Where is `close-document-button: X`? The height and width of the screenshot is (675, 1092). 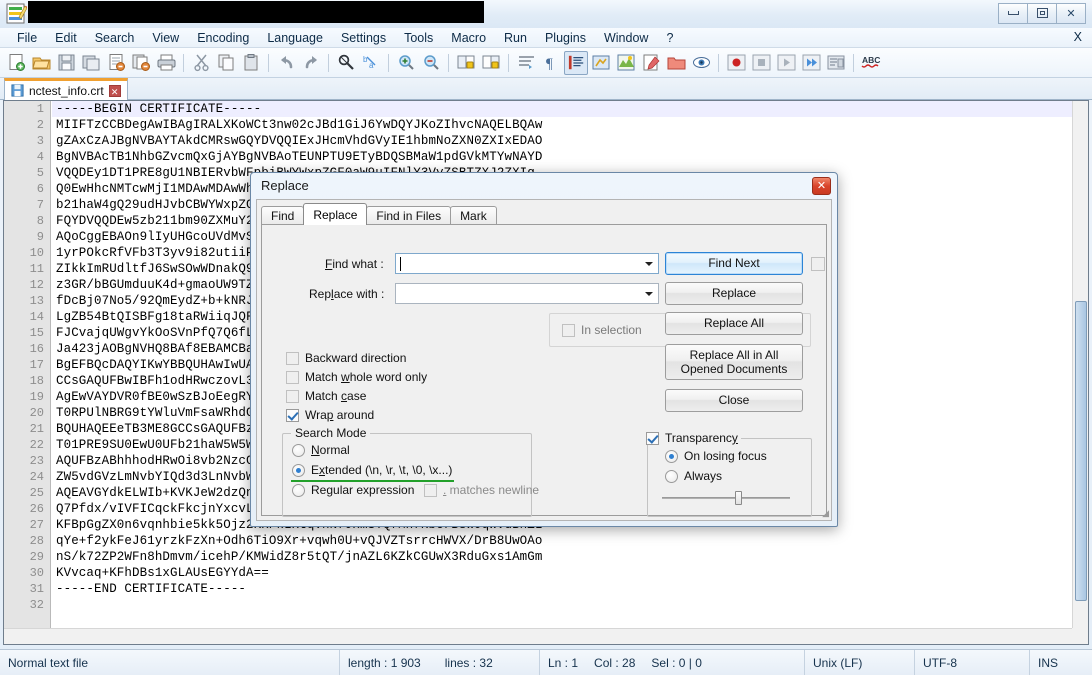 close-document-button: X is located at coordinates (1078, 37).